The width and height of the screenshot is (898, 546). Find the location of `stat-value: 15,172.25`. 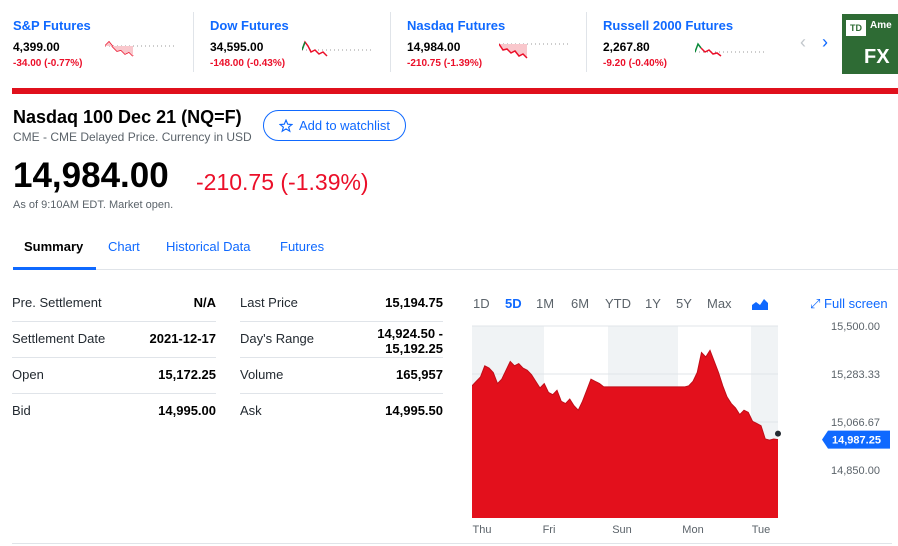

stat-value: 15,172.25 is located at coordinates (187, 374).